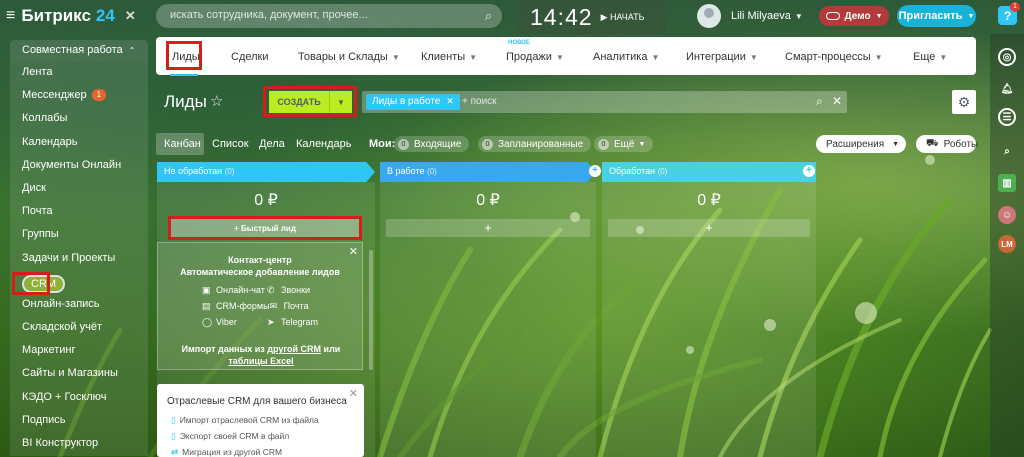 The image size is (1024, 457). What do you see at coordinates (623, 17) in the screenshot?
I see `start-workday-button: ▶ НАЧАТЬ` at bounding box center [623, 17].